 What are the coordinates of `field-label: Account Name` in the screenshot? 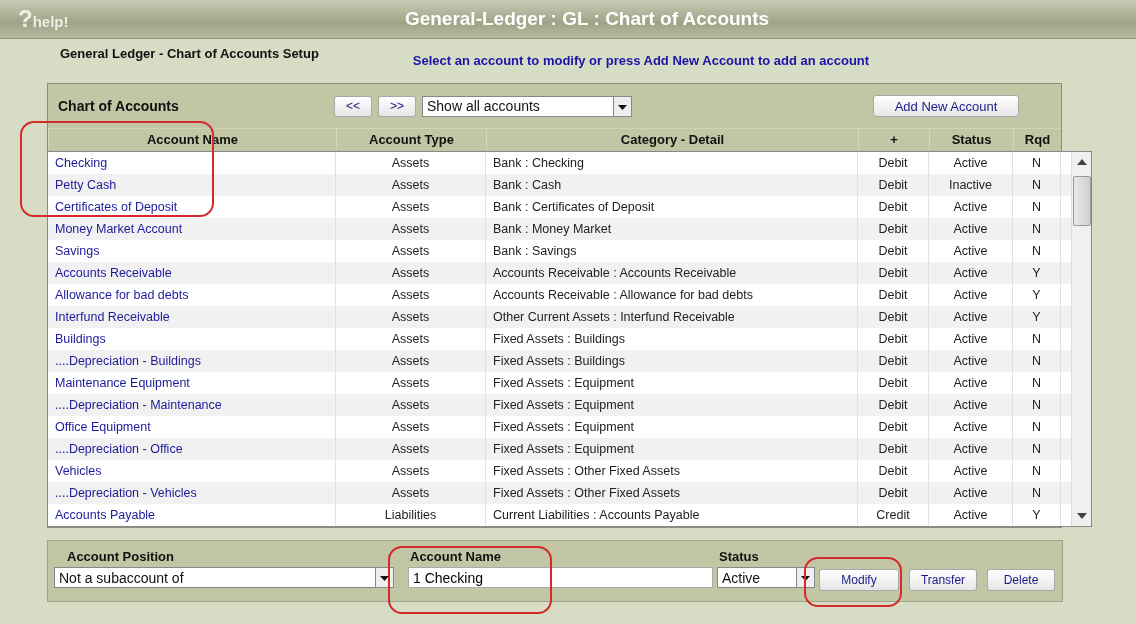 It's located at (456, 556).